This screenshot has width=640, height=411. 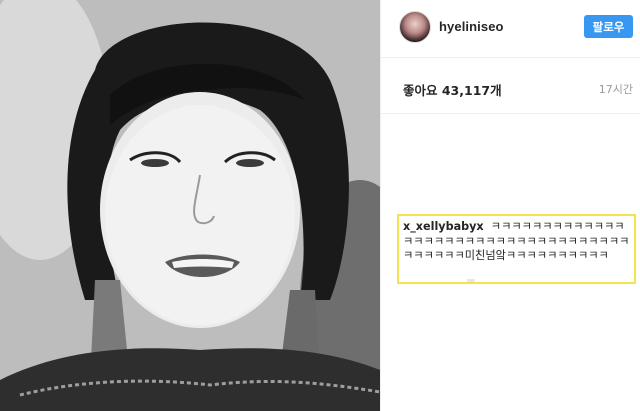 What do you see at coordinates (415, 27) in the screenshot?
I see `avatar` at bounding box center [415, 27].